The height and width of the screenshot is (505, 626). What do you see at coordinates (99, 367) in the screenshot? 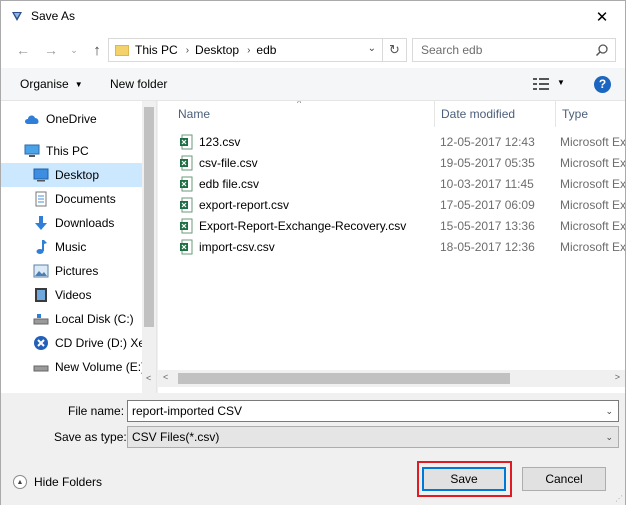
I see `sidebar-item-label: New Volume (E:)` at bounding box center [99, 367].